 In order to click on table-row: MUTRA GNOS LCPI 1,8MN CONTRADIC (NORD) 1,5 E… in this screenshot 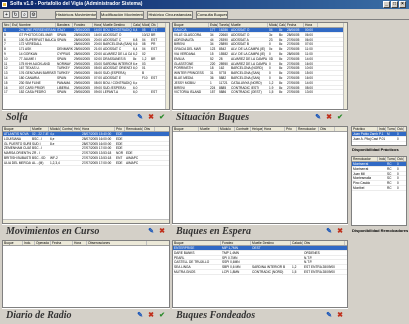, I will do `click(260, 272)`.